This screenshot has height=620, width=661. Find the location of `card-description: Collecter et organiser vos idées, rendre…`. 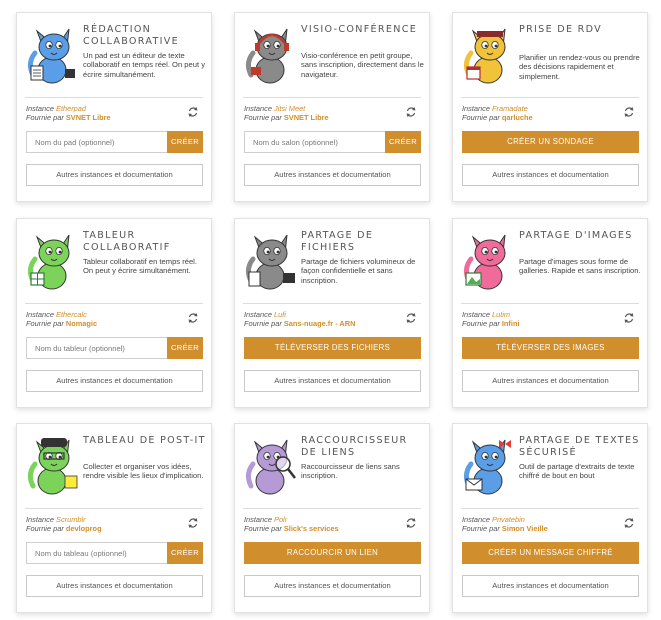

card-description: Collecter et organiser vos idées, rendre… is located at coordinates (143, 471).